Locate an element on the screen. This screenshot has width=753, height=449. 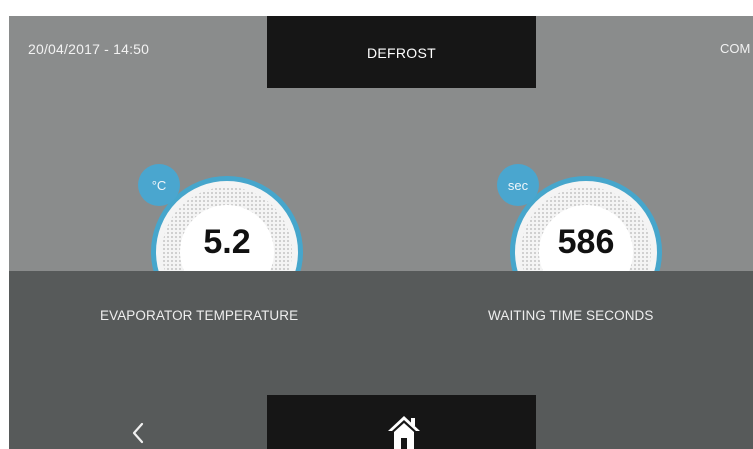
seconds-unit-badge: sec is located at coordinates (518, 185).